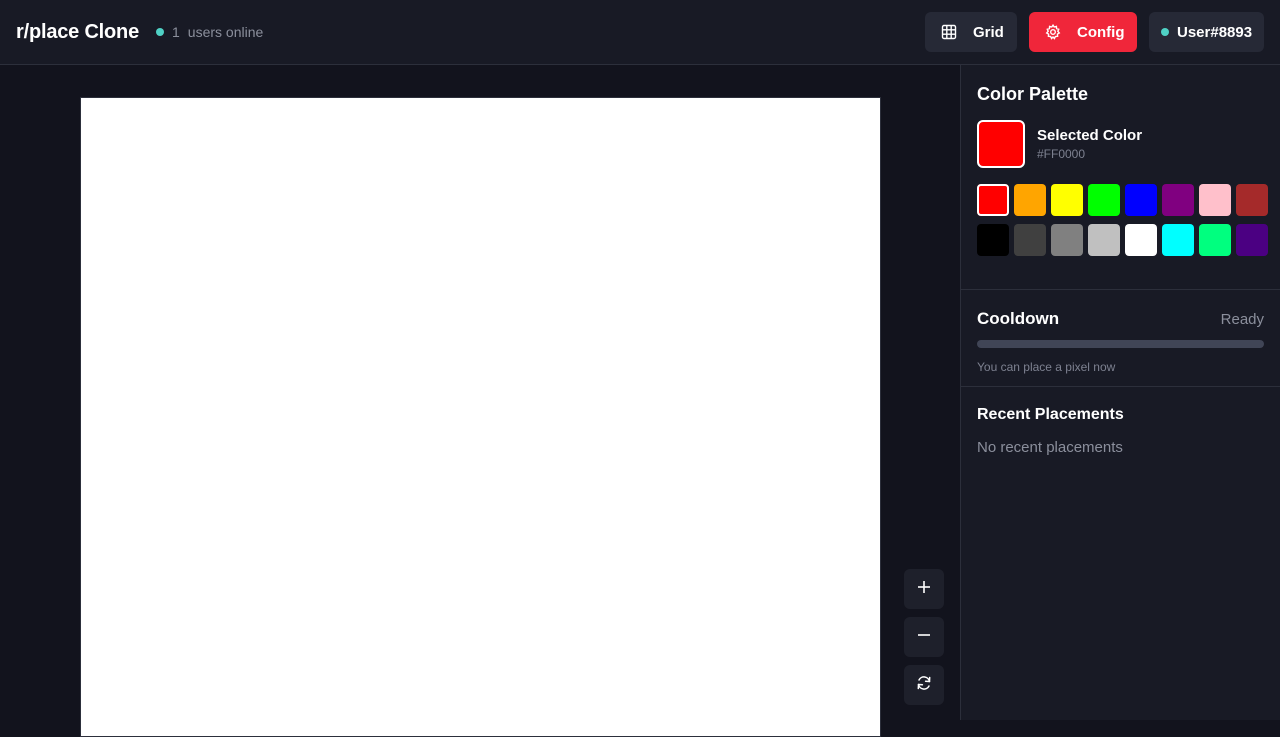 This screenshot has width=1280, height=737. I want to click on cooldown-status: Ready, so click(1242, 319).